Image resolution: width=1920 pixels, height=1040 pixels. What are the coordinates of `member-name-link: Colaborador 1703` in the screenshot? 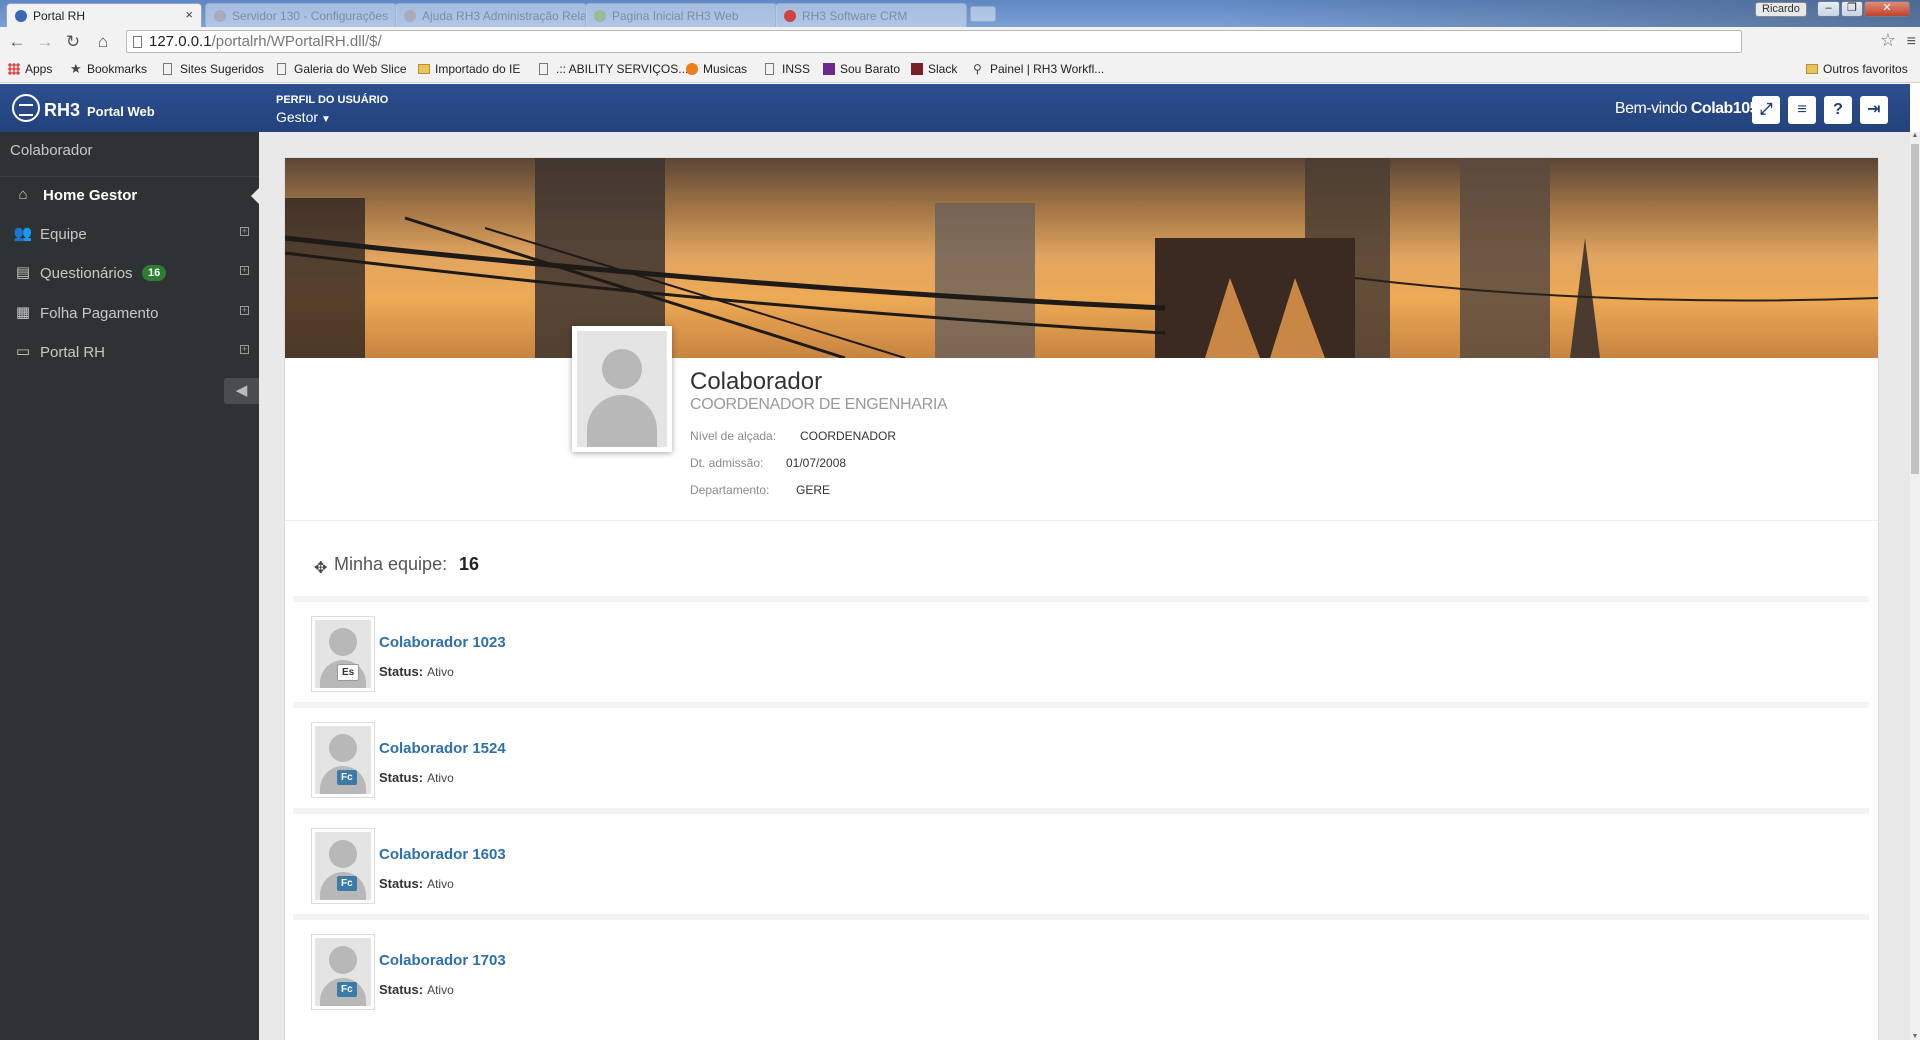 It's located at (442, 960).